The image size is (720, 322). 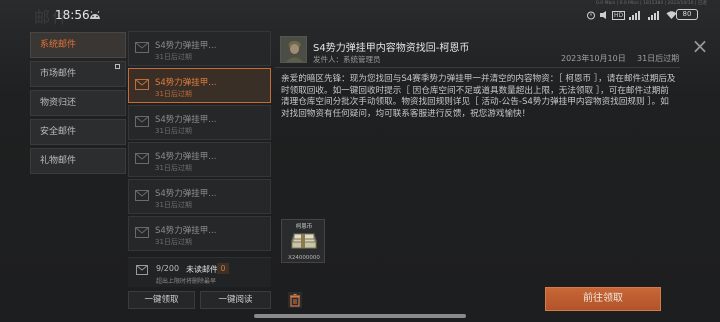 I want to click on battery-indicator: 80, so click(x=687, y=14).